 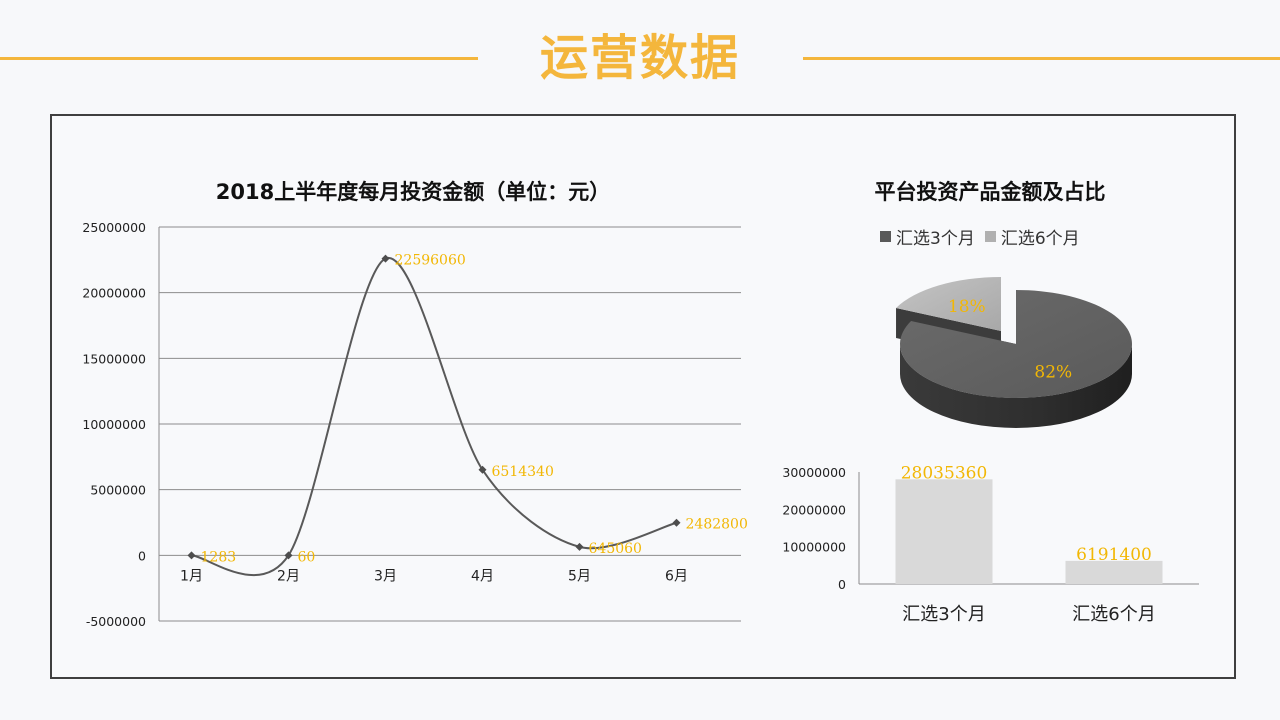 I want to click on legend-item: 汇选6个月, so click(x=1032, y=236).